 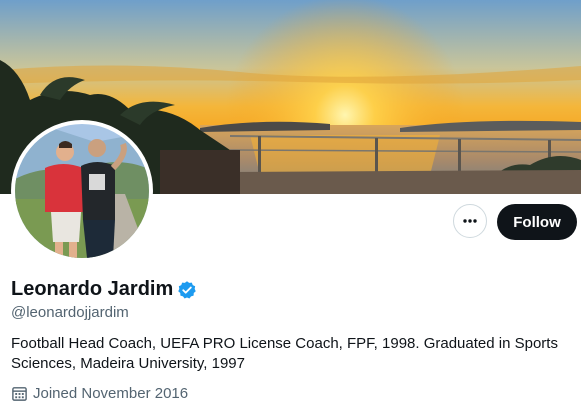 I want to click on verified-badge-icon, so click(x=187, y=290).